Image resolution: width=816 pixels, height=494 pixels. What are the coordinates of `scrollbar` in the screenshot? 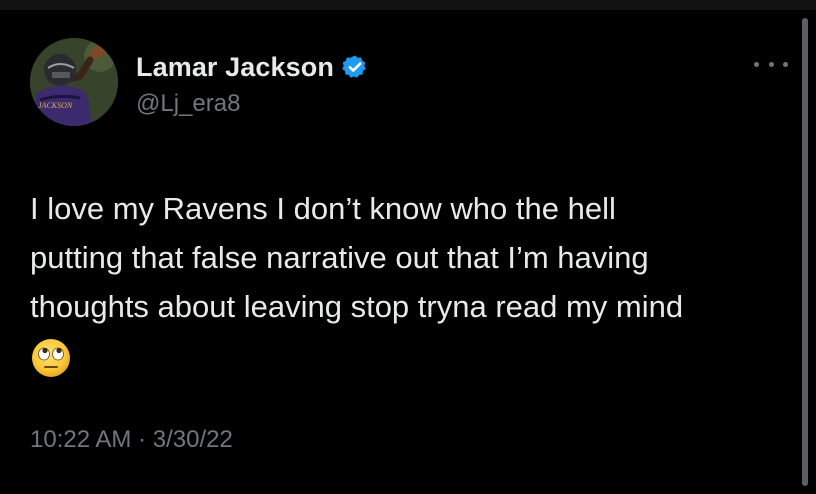 It's located at (805, 252).